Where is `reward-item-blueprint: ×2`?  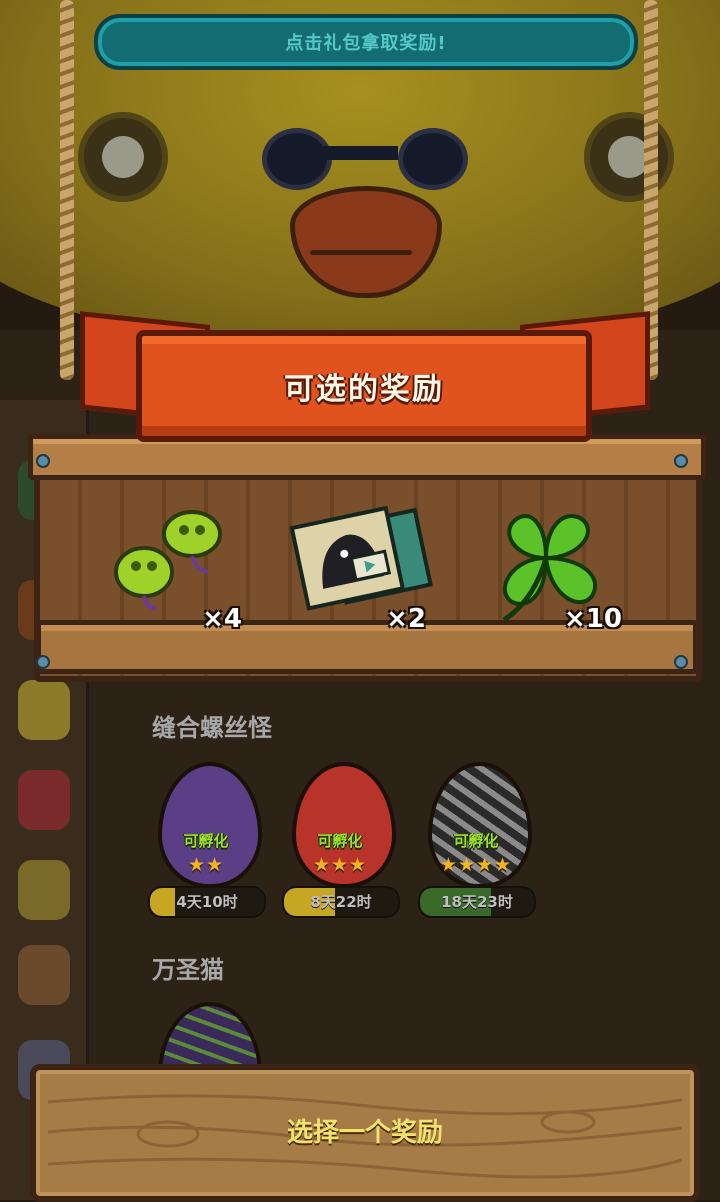
reward-item-blueprint: ×2 is located at coordinates (363, 570).